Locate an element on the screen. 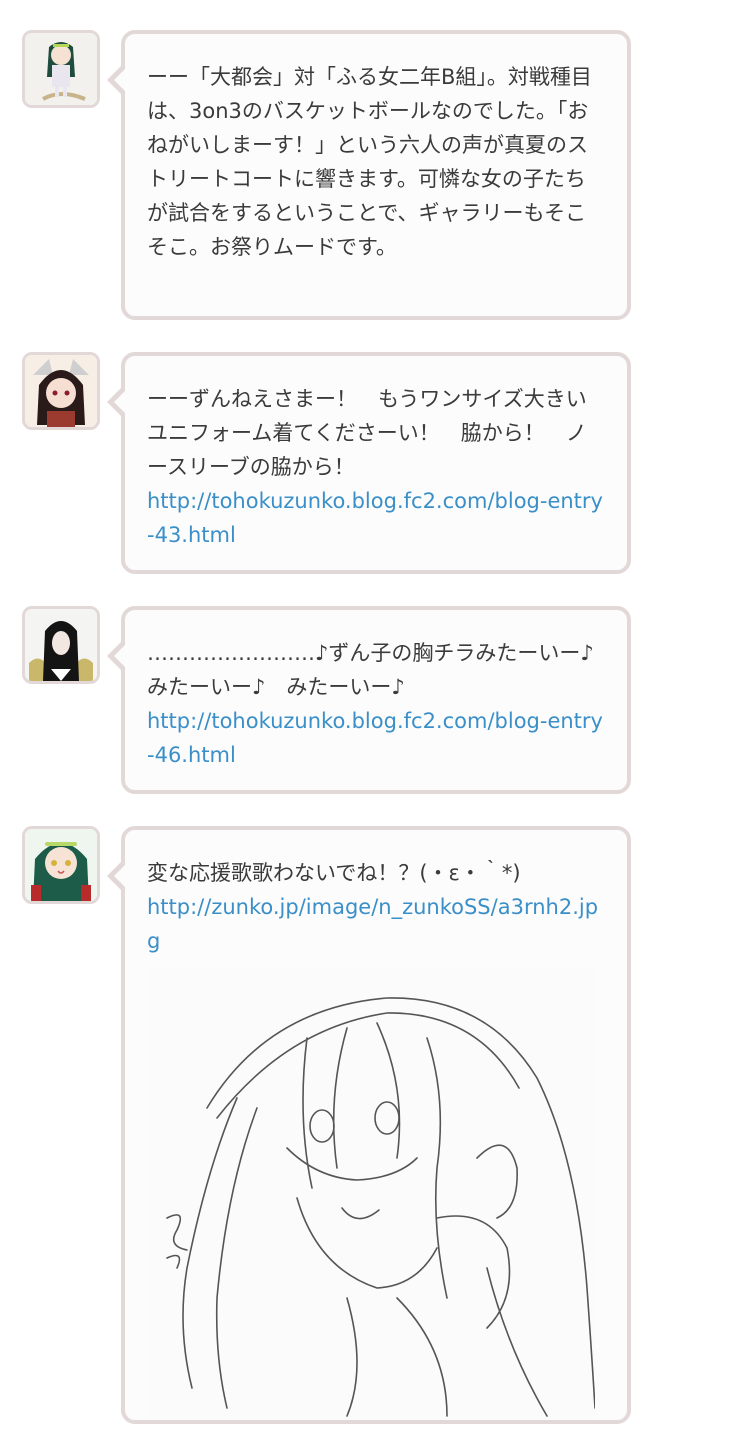 The image size is (750, 1454). message-text: 変な応援歌歌わないでね！？(・ε・｀*) is located at coordinates (334, 873).